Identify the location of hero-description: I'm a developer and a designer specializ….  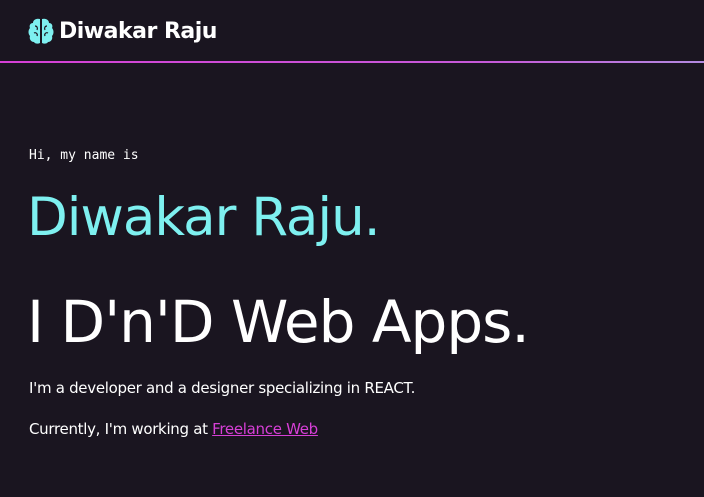
(222, 388).